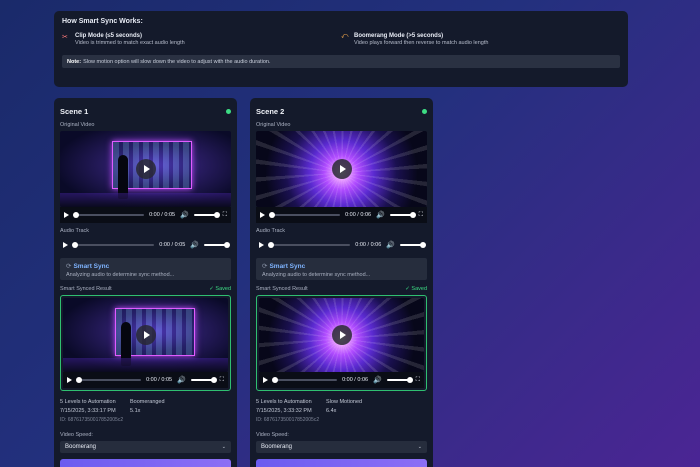 This screenshot has height=467, width=700. Describe the element at coordinates (284, 402) in the screenshot. I see `project-name: 5 Levels to Automation` at that location.